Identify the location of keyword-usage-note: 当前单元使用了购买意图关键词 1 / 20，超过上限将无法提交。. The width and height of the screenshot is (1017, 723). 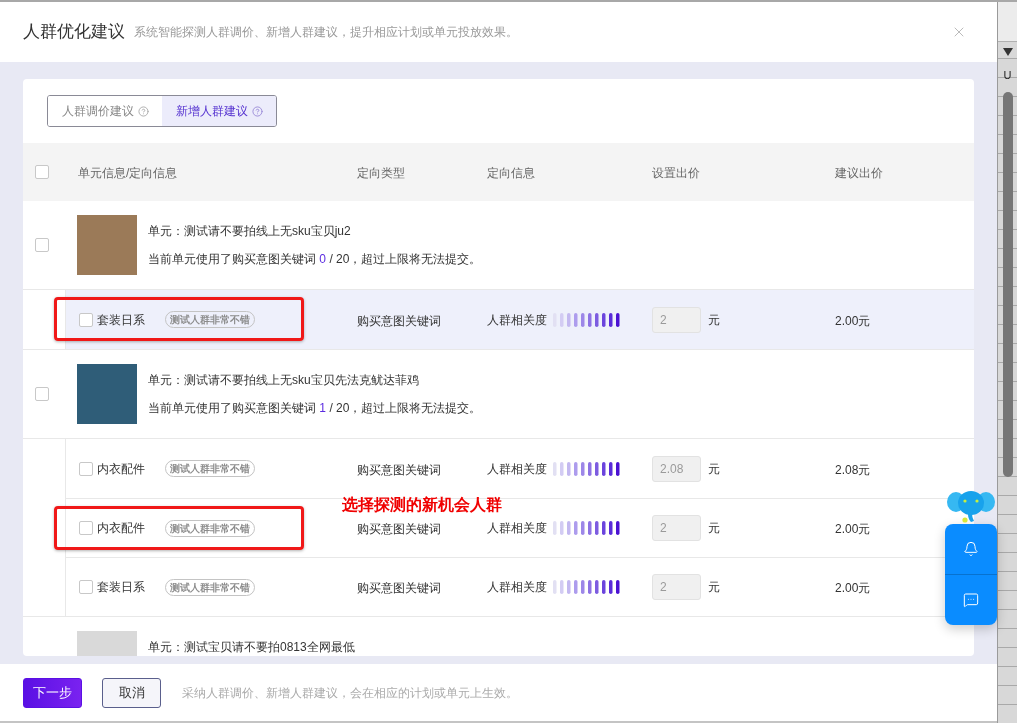
(315, 408).